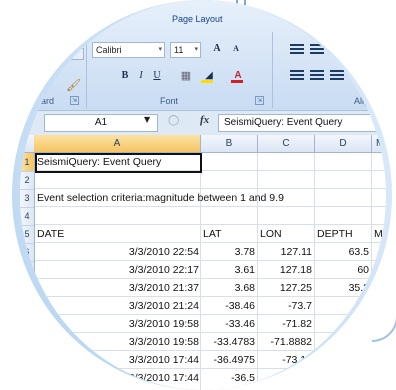 This screenshot has height=390, width=396. Describe the element at coordinates (27, 198) in the screenshot. I see `row-header: 3` at that location.